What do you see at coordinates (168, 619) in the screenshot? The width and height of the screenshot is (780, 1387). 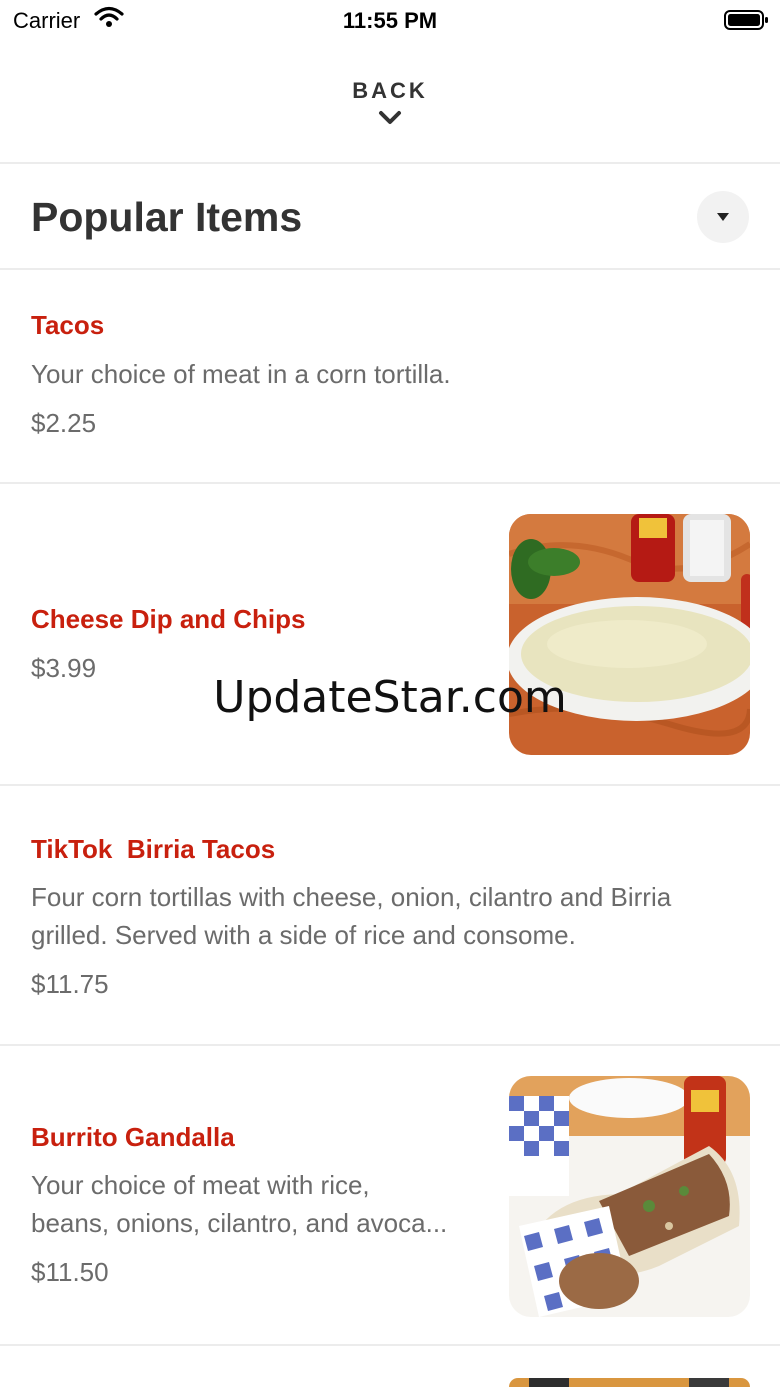 I see `item-name: Cheese Dip and Chips` at bounding box center [168, 619].